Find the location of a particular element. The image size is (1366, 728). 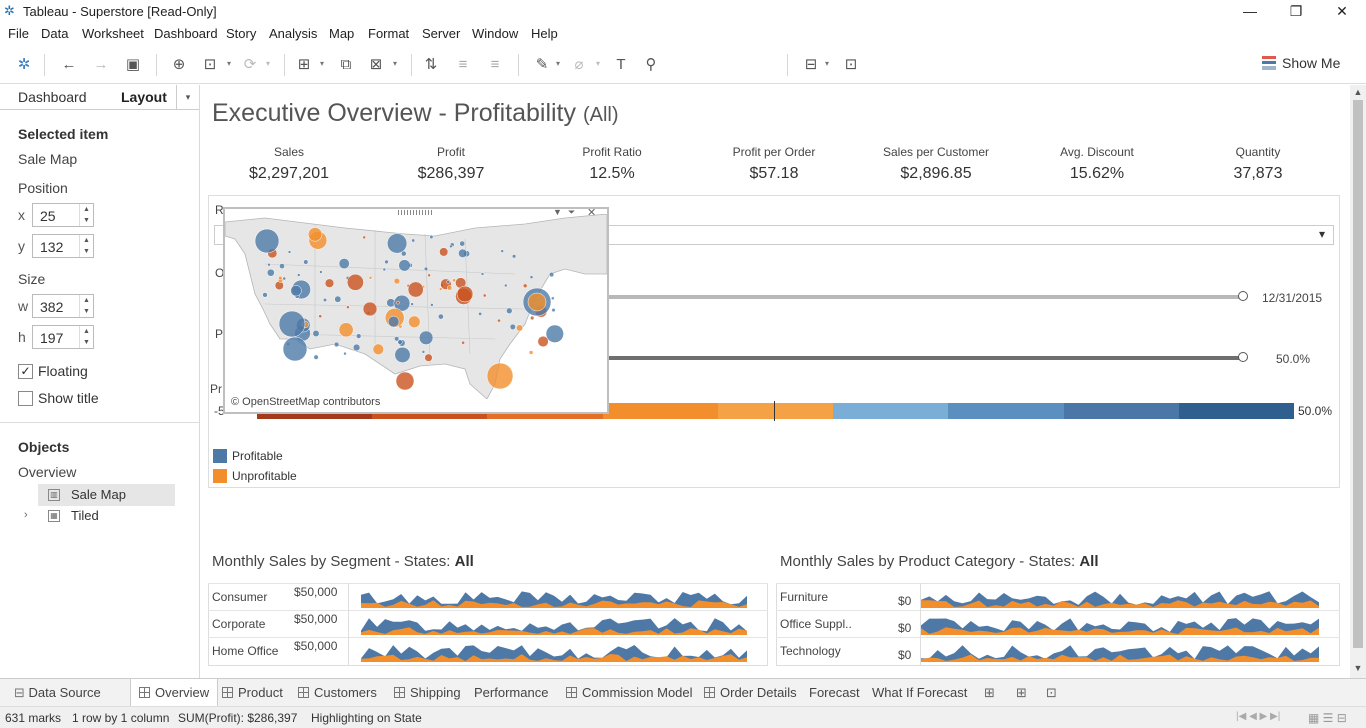

new-data-source-icon: ⊕ is located at coordinates (179, 65).